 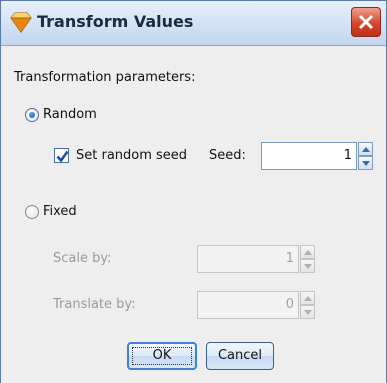 What do you see at coordinates (21, 22) in the screenshot?
I see `diamond-icon` at bounding box center [21, 22].